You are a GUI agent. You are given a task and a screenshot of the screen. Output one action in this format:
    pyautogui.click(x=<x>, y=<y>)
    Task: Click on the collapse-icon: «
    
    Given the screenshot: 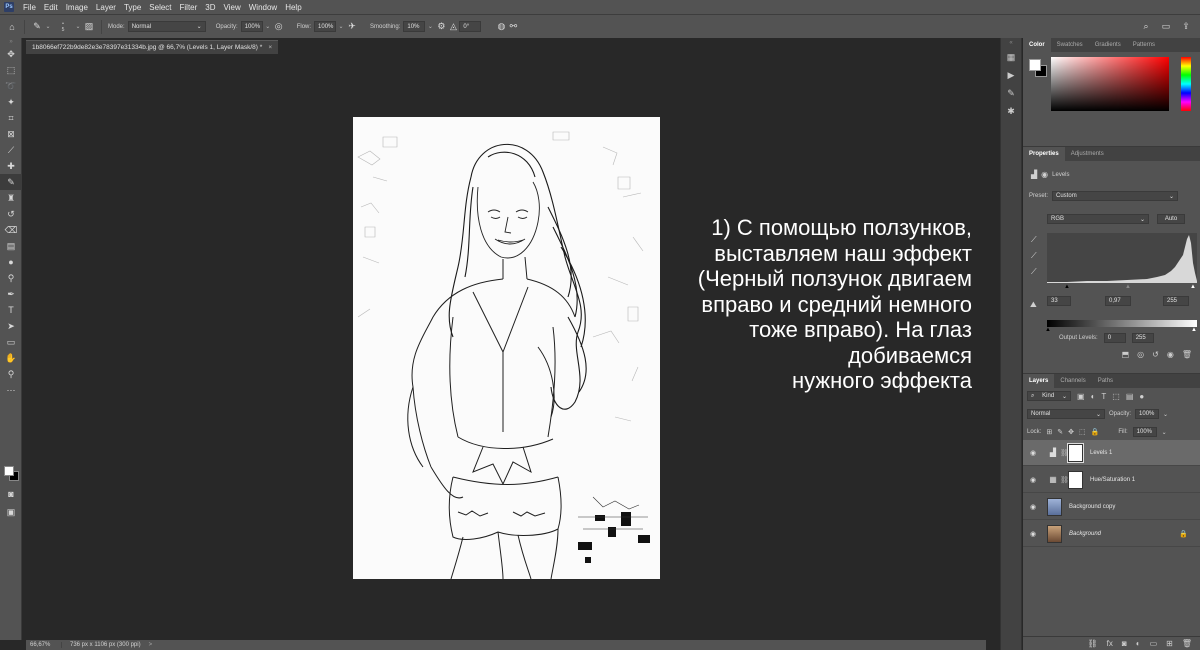 What is the action you would take?
    pyautogui.click(x=1011, y=43)
    